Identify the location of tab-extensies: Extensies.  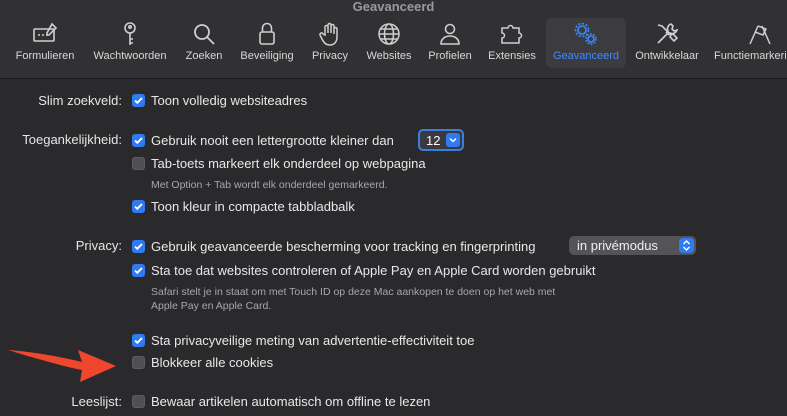
(512, 43).